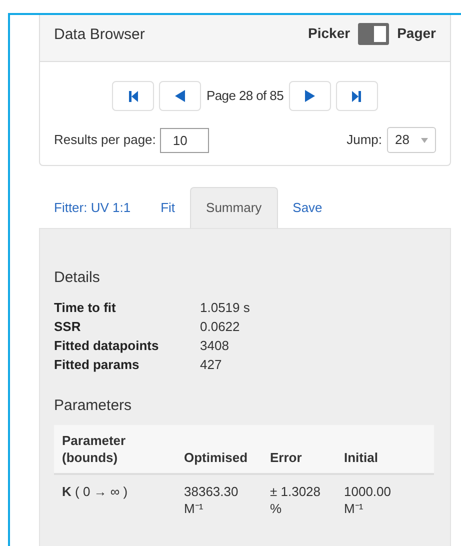  What do you see at coordinates (364, 140) in the screenshot?
I see `jump-label: Jump:` at bounding box center [364, 140].